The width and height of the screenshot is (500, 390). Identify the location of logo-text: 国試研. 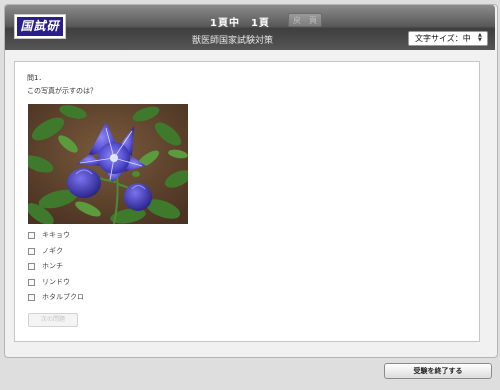
(40, 26).